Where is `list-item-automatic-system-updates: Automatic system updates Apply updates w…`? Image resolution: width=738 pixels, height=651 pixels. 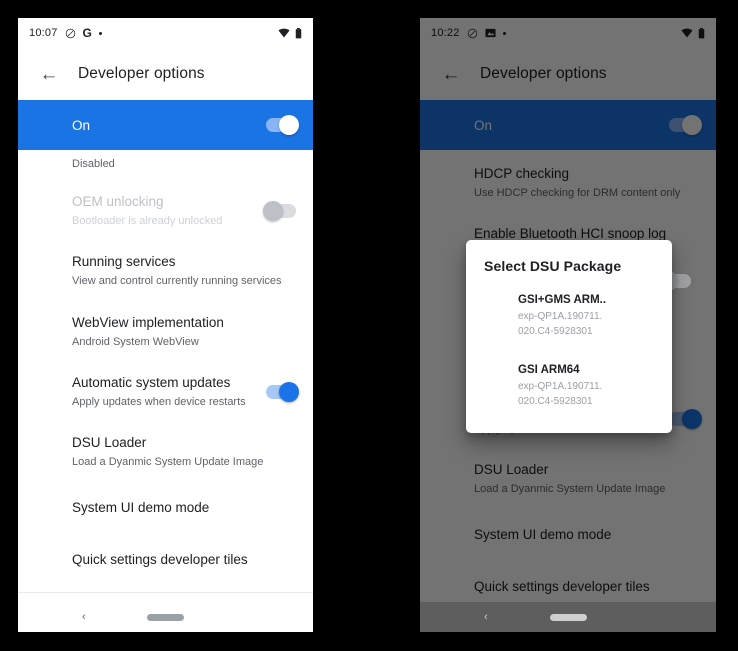 list-item-automatic-system-updates: Automatic system updates Apply updates w… is located at coordinates (165, 392).